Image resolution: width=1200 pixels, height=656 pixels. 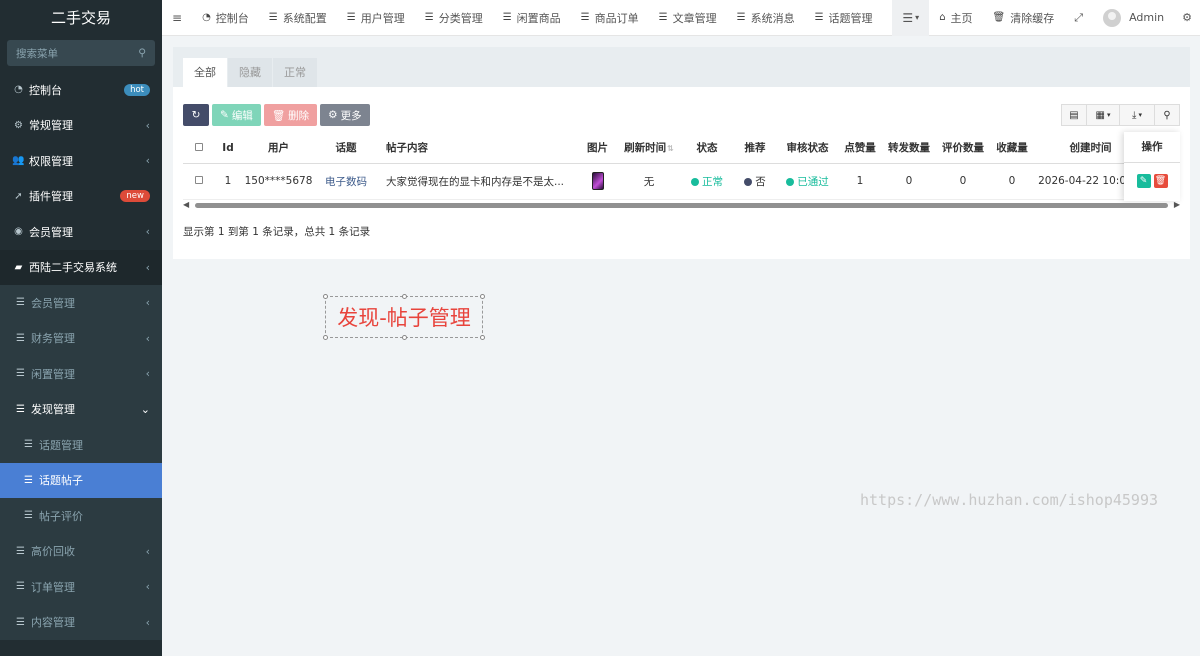 I want to click on col-status: 状态, so click(x=707, y=148).